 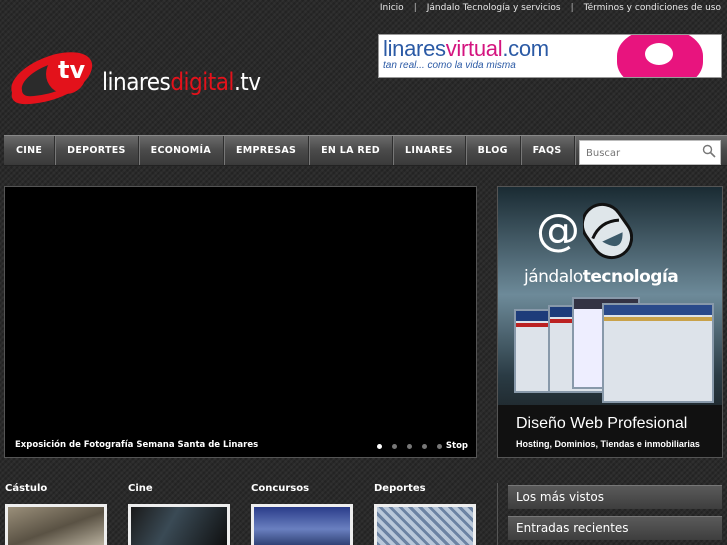 What do you see at coordinates (493, 150) in the screenshot?
I see `nav-item-blog: BLOG` at bounding box center [493, 150].